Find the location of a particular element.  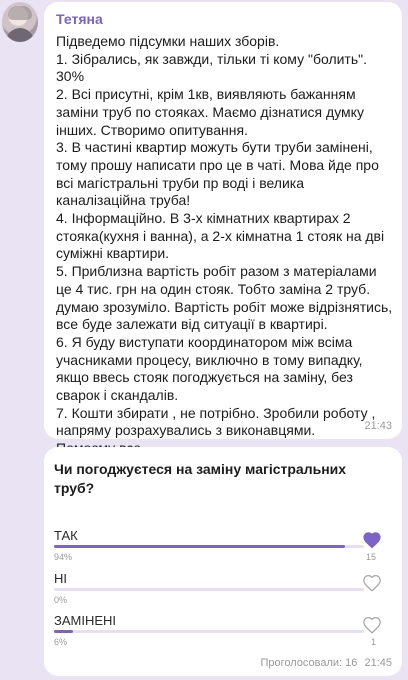

poll-option-no: НІ 0% is located at coordinates (224, 591).